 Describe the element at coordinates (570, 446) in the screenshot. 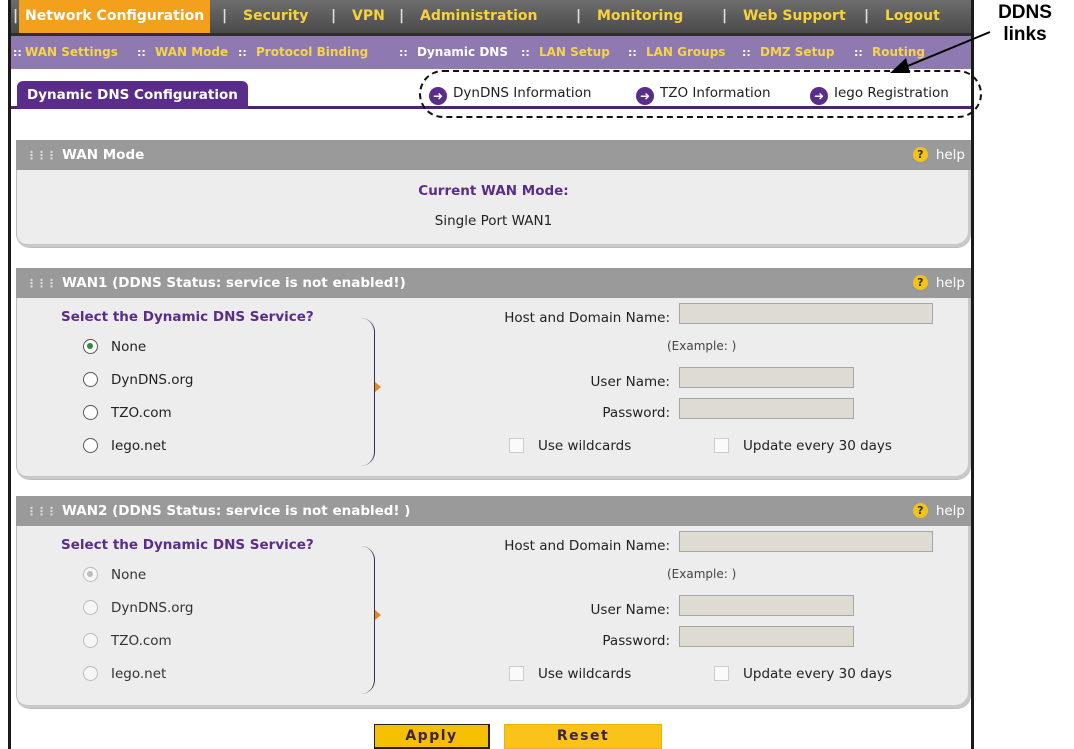

I see `wan1-wildcards: Use wildcards` at that location.